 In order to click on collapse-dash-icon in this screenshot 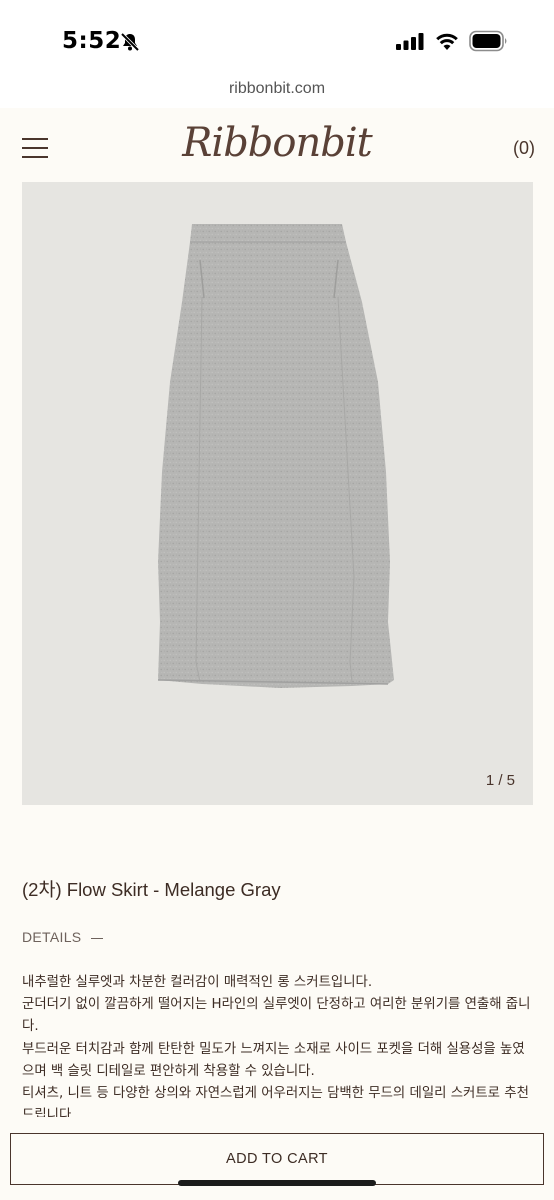, I will do `click(97, 938)`.